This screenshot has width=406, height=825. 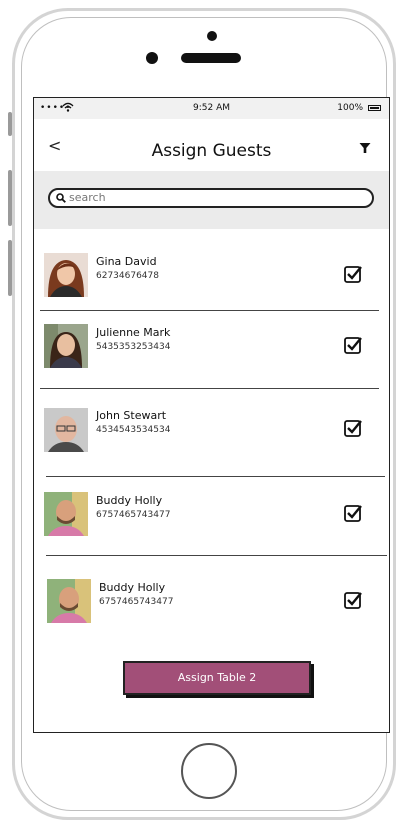 I want to click on battery-icon, so click(x=374, y=108).